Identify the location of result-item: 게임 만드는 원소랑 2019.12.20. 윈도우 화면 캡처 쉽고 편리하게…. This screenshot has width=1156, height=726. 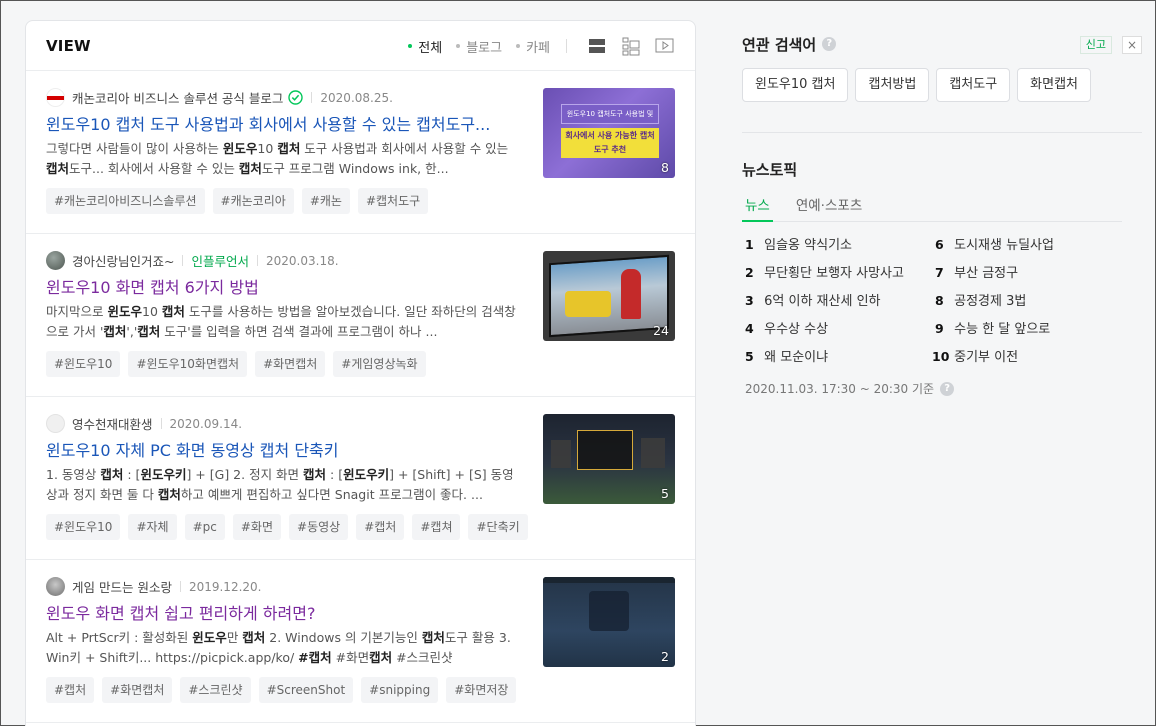
(360, 641).